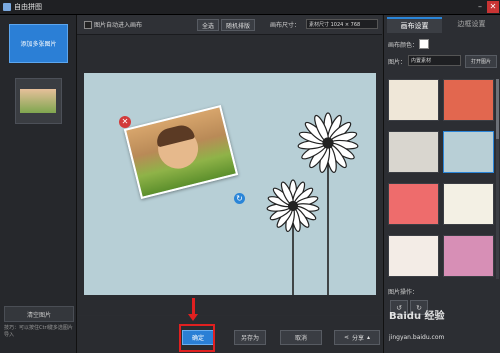  I want to click on scrollbar-thumb, so click(497, 109).